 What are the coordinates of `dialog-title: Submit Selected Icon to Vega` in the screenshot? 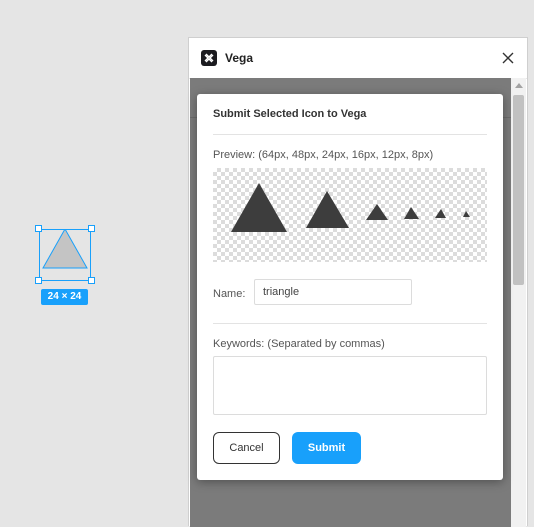 It's located at (290, 114).